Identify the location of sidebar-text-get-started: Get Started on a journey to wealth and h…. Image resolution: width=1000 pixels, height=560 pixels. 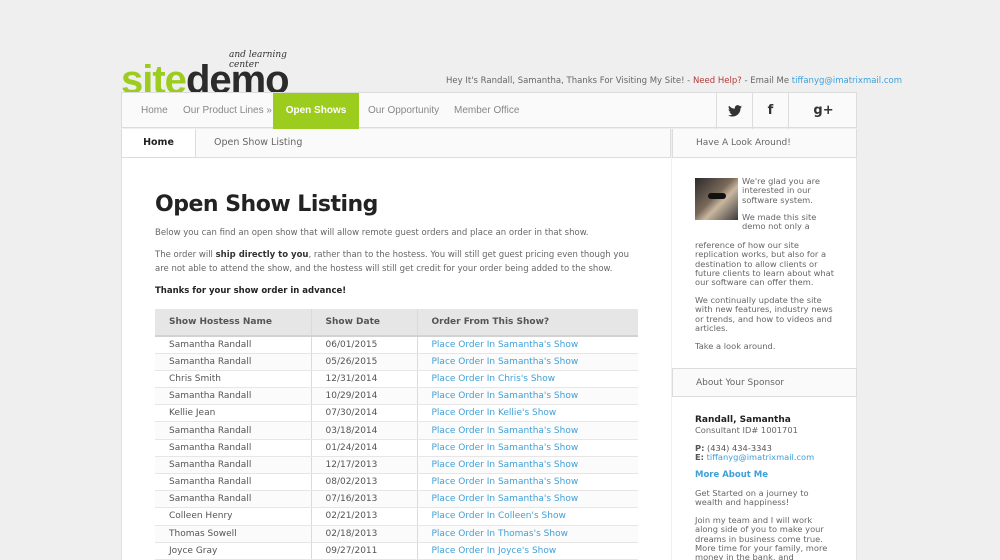
(752, 498).